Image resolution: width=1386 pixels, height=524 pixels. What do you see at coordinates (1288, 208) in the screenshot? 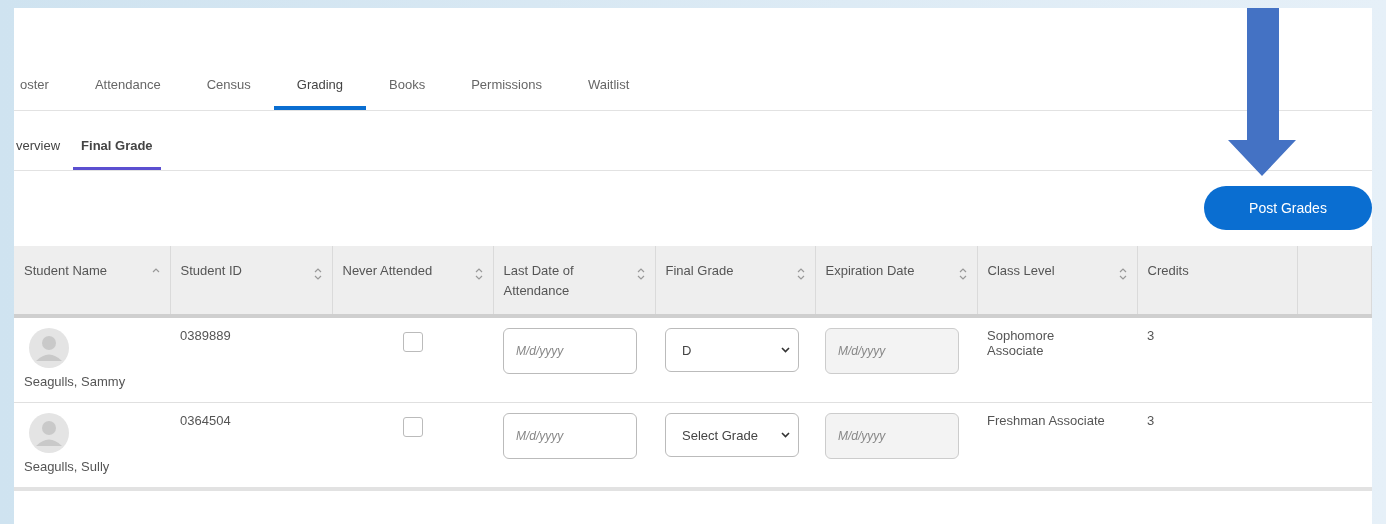
I see `post-grades-button: Post Grades` at bounding box center [1288, 208].